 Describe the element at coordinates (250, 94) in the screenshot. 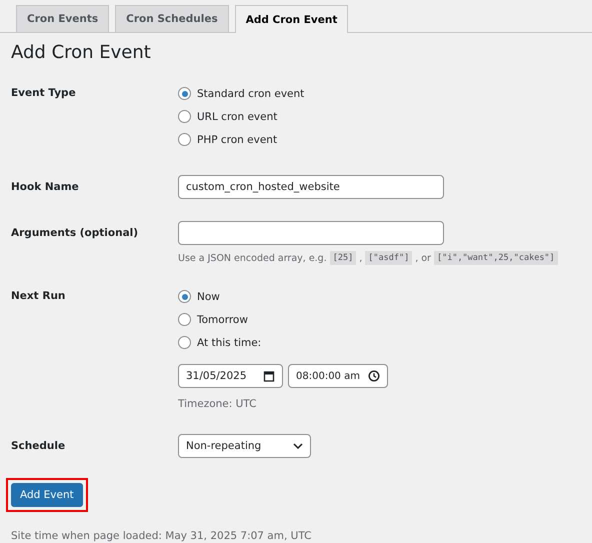

I see `radio-label: Standard cron event` at that location.